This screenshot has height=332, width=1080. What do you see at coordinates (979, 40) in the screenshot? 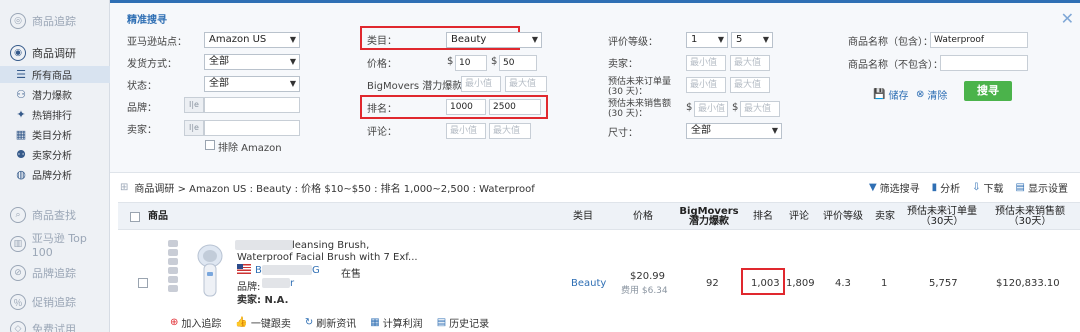
I see `name-include-input: Waterproof` at bounding box center [979, 40].